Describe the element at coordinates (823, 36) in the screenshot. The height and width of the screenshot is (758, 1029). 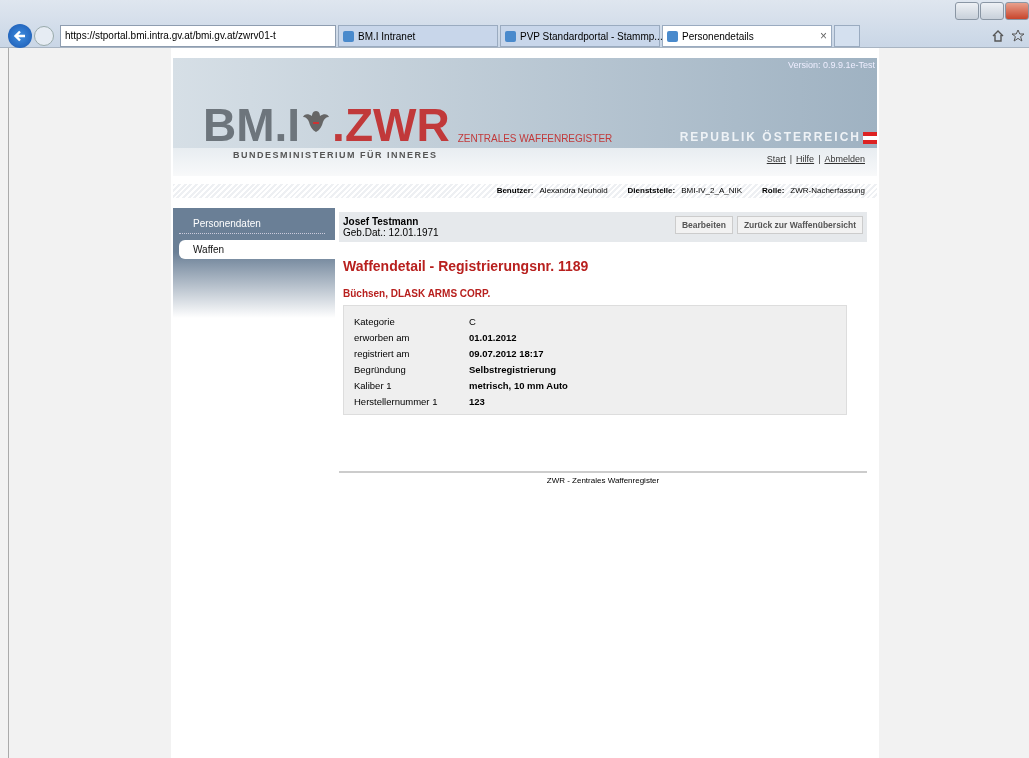
I see `close-tab-button: ×` at that location.